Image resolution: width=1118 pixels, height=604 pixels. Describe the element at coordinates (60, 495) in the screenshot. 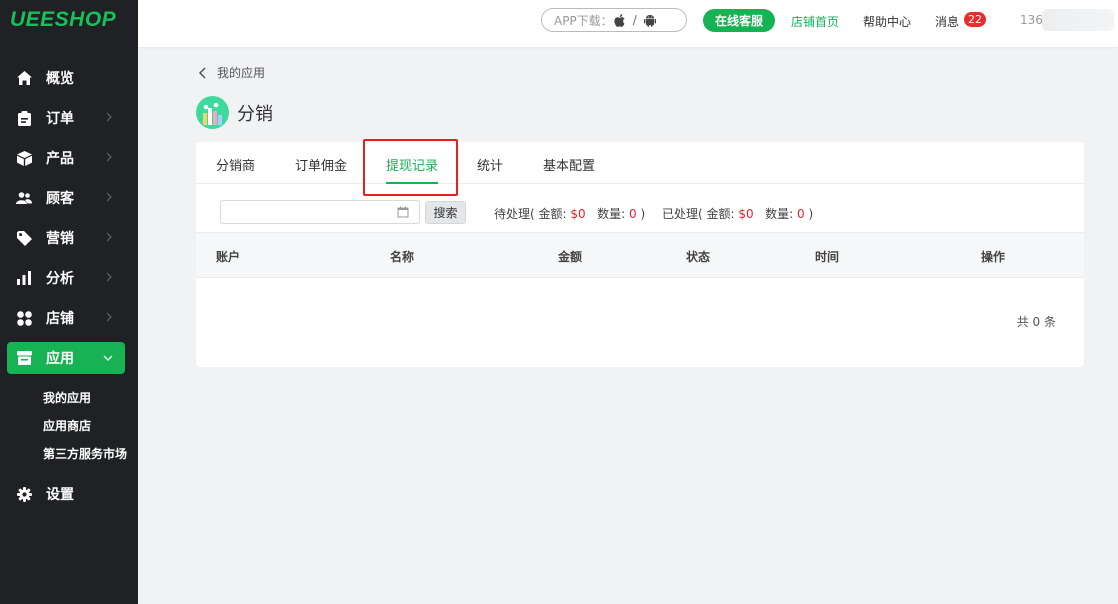

I see `sidebar-item-label: 设置` at that location.